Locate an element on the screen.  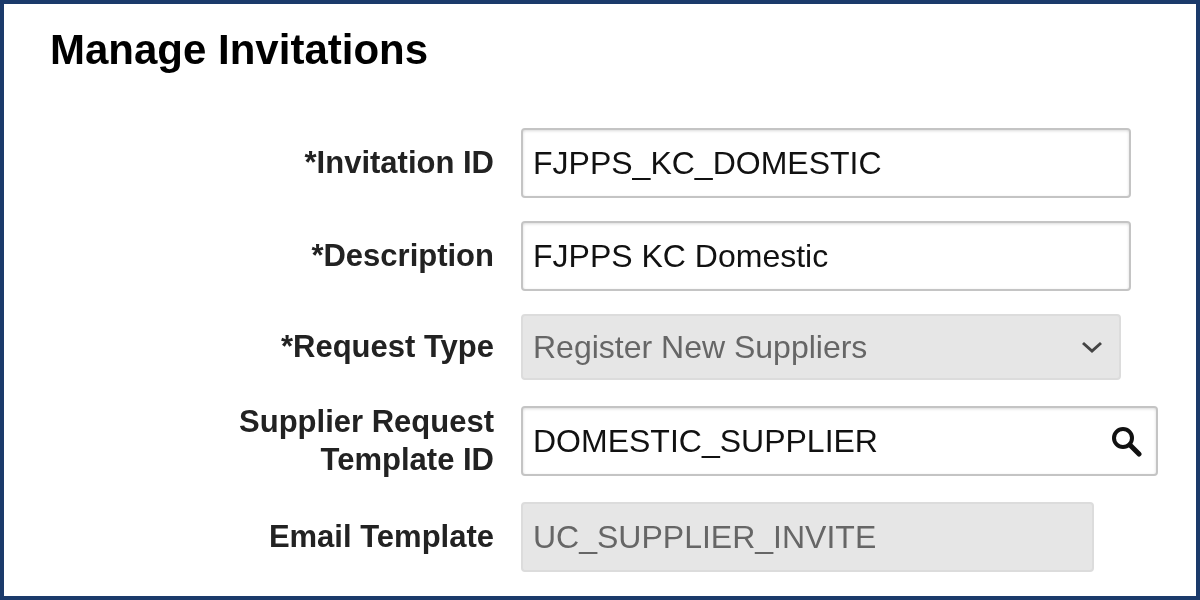
field-label: Email Template is located at coordinates (380, 537).